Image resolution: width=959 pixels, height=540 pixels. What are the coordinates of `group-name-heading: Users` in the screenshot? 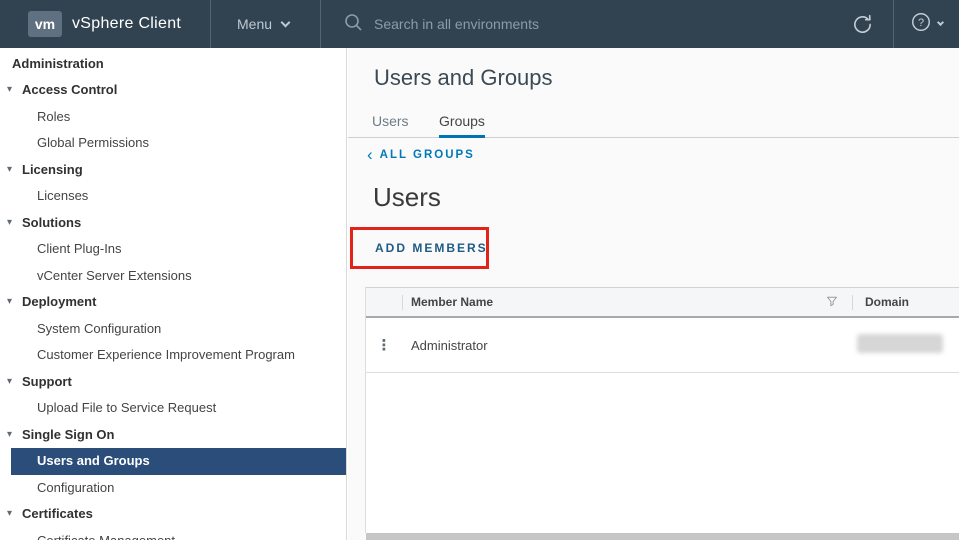 It's located at (407, 197).